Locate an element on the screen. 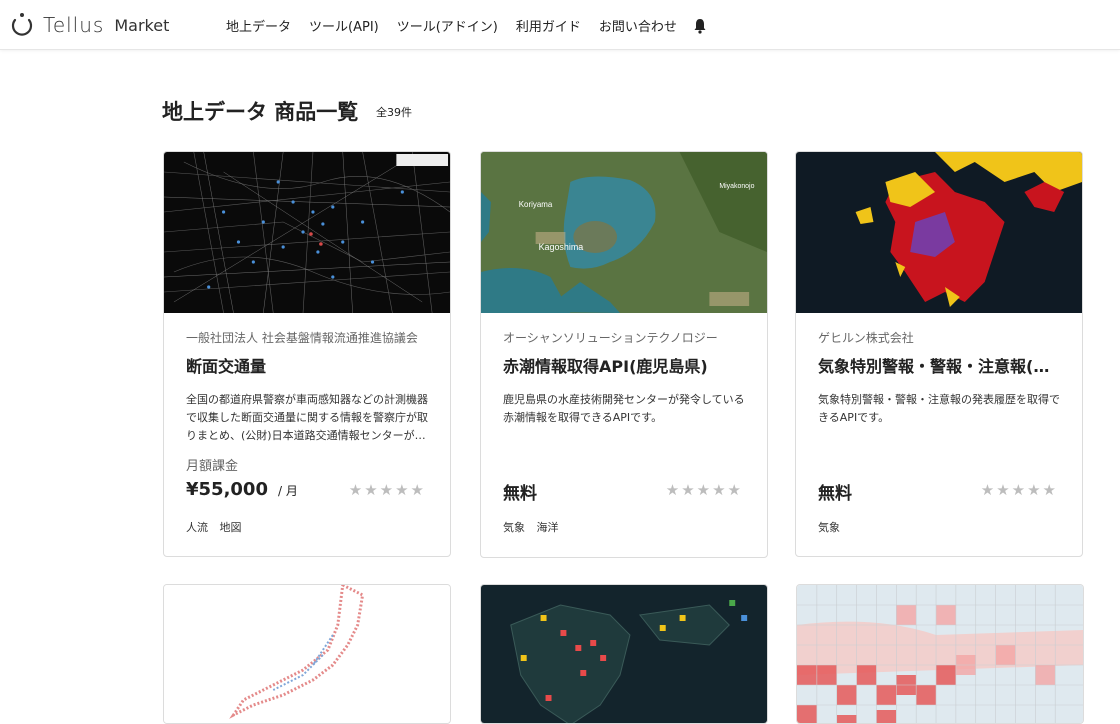  nav-tools-addin: ツール(アドイン) is located at coordinates (447, 25).